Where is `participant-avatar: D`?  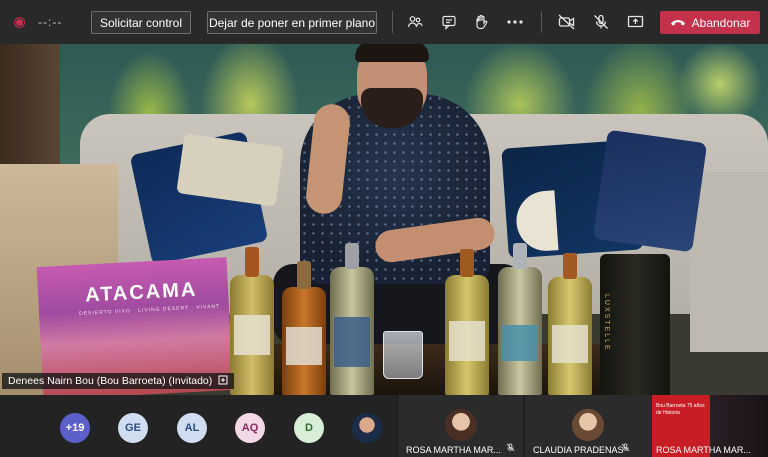
participant-avatar: D is located at coordinates (309, 428).